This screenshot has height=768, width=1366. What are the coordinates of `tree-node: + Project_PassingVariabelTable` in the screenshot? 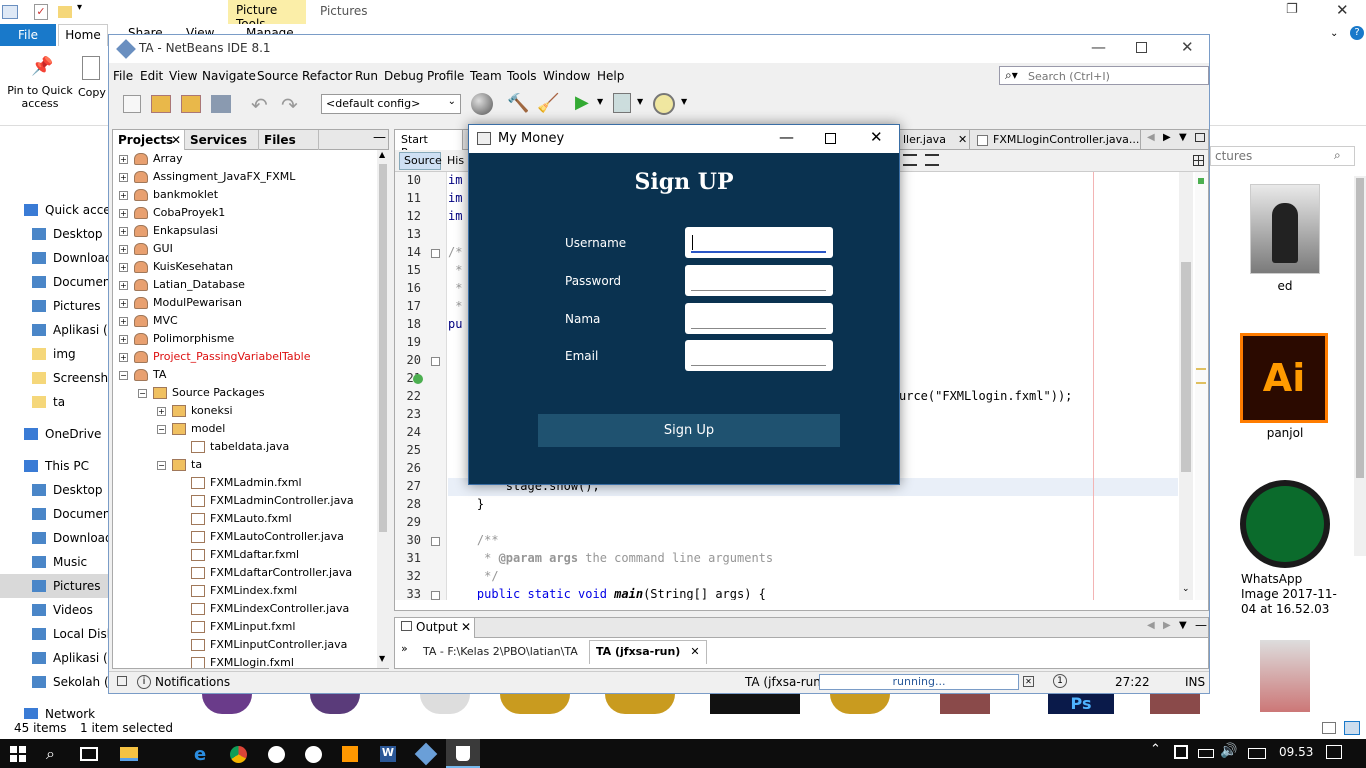 It's located at (245, 357).